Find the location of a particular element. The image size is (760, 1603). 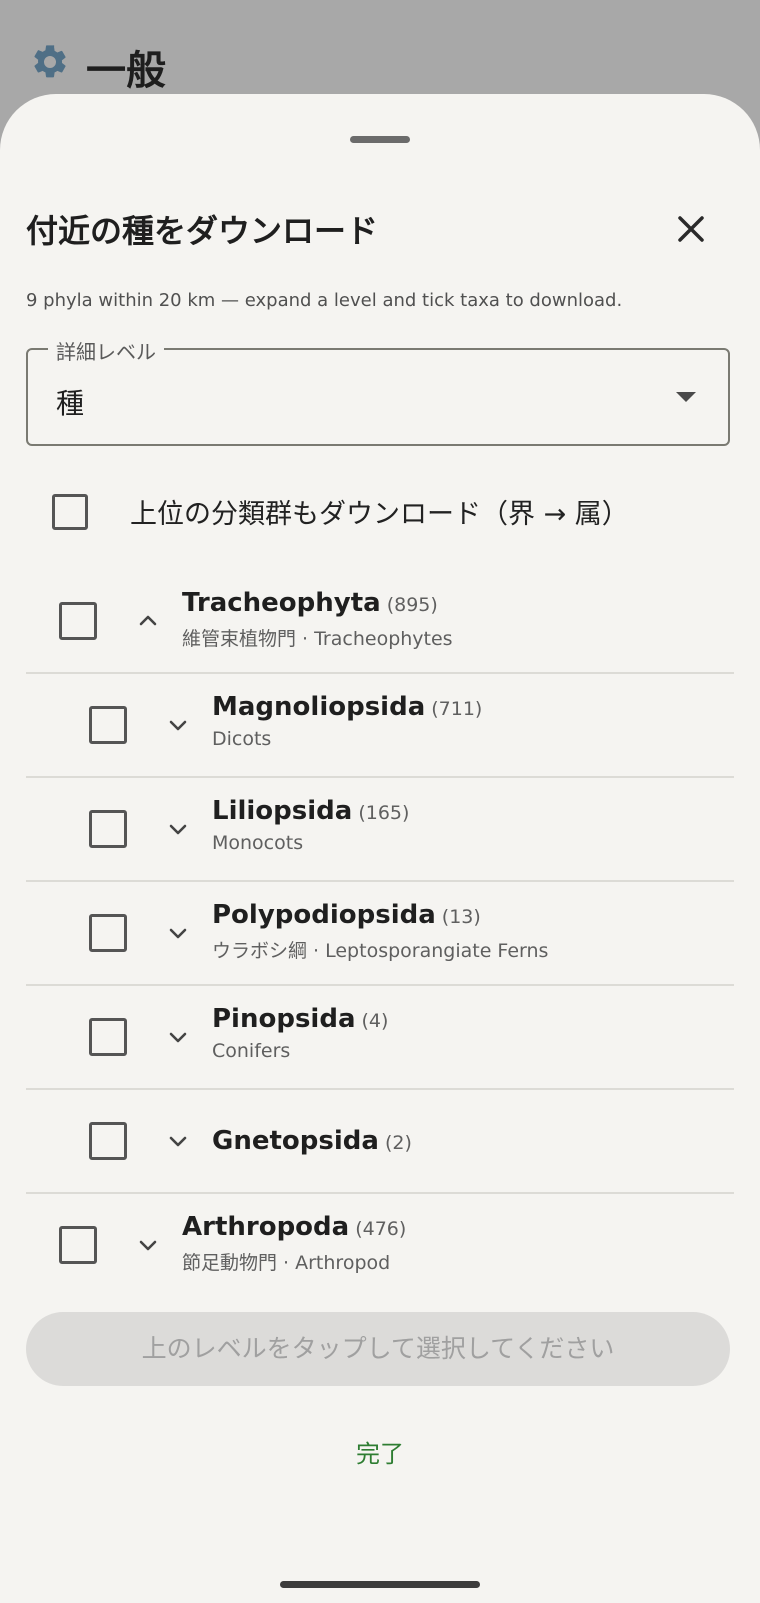

detail-level-value: 種 is located at coordinates (70, 403).